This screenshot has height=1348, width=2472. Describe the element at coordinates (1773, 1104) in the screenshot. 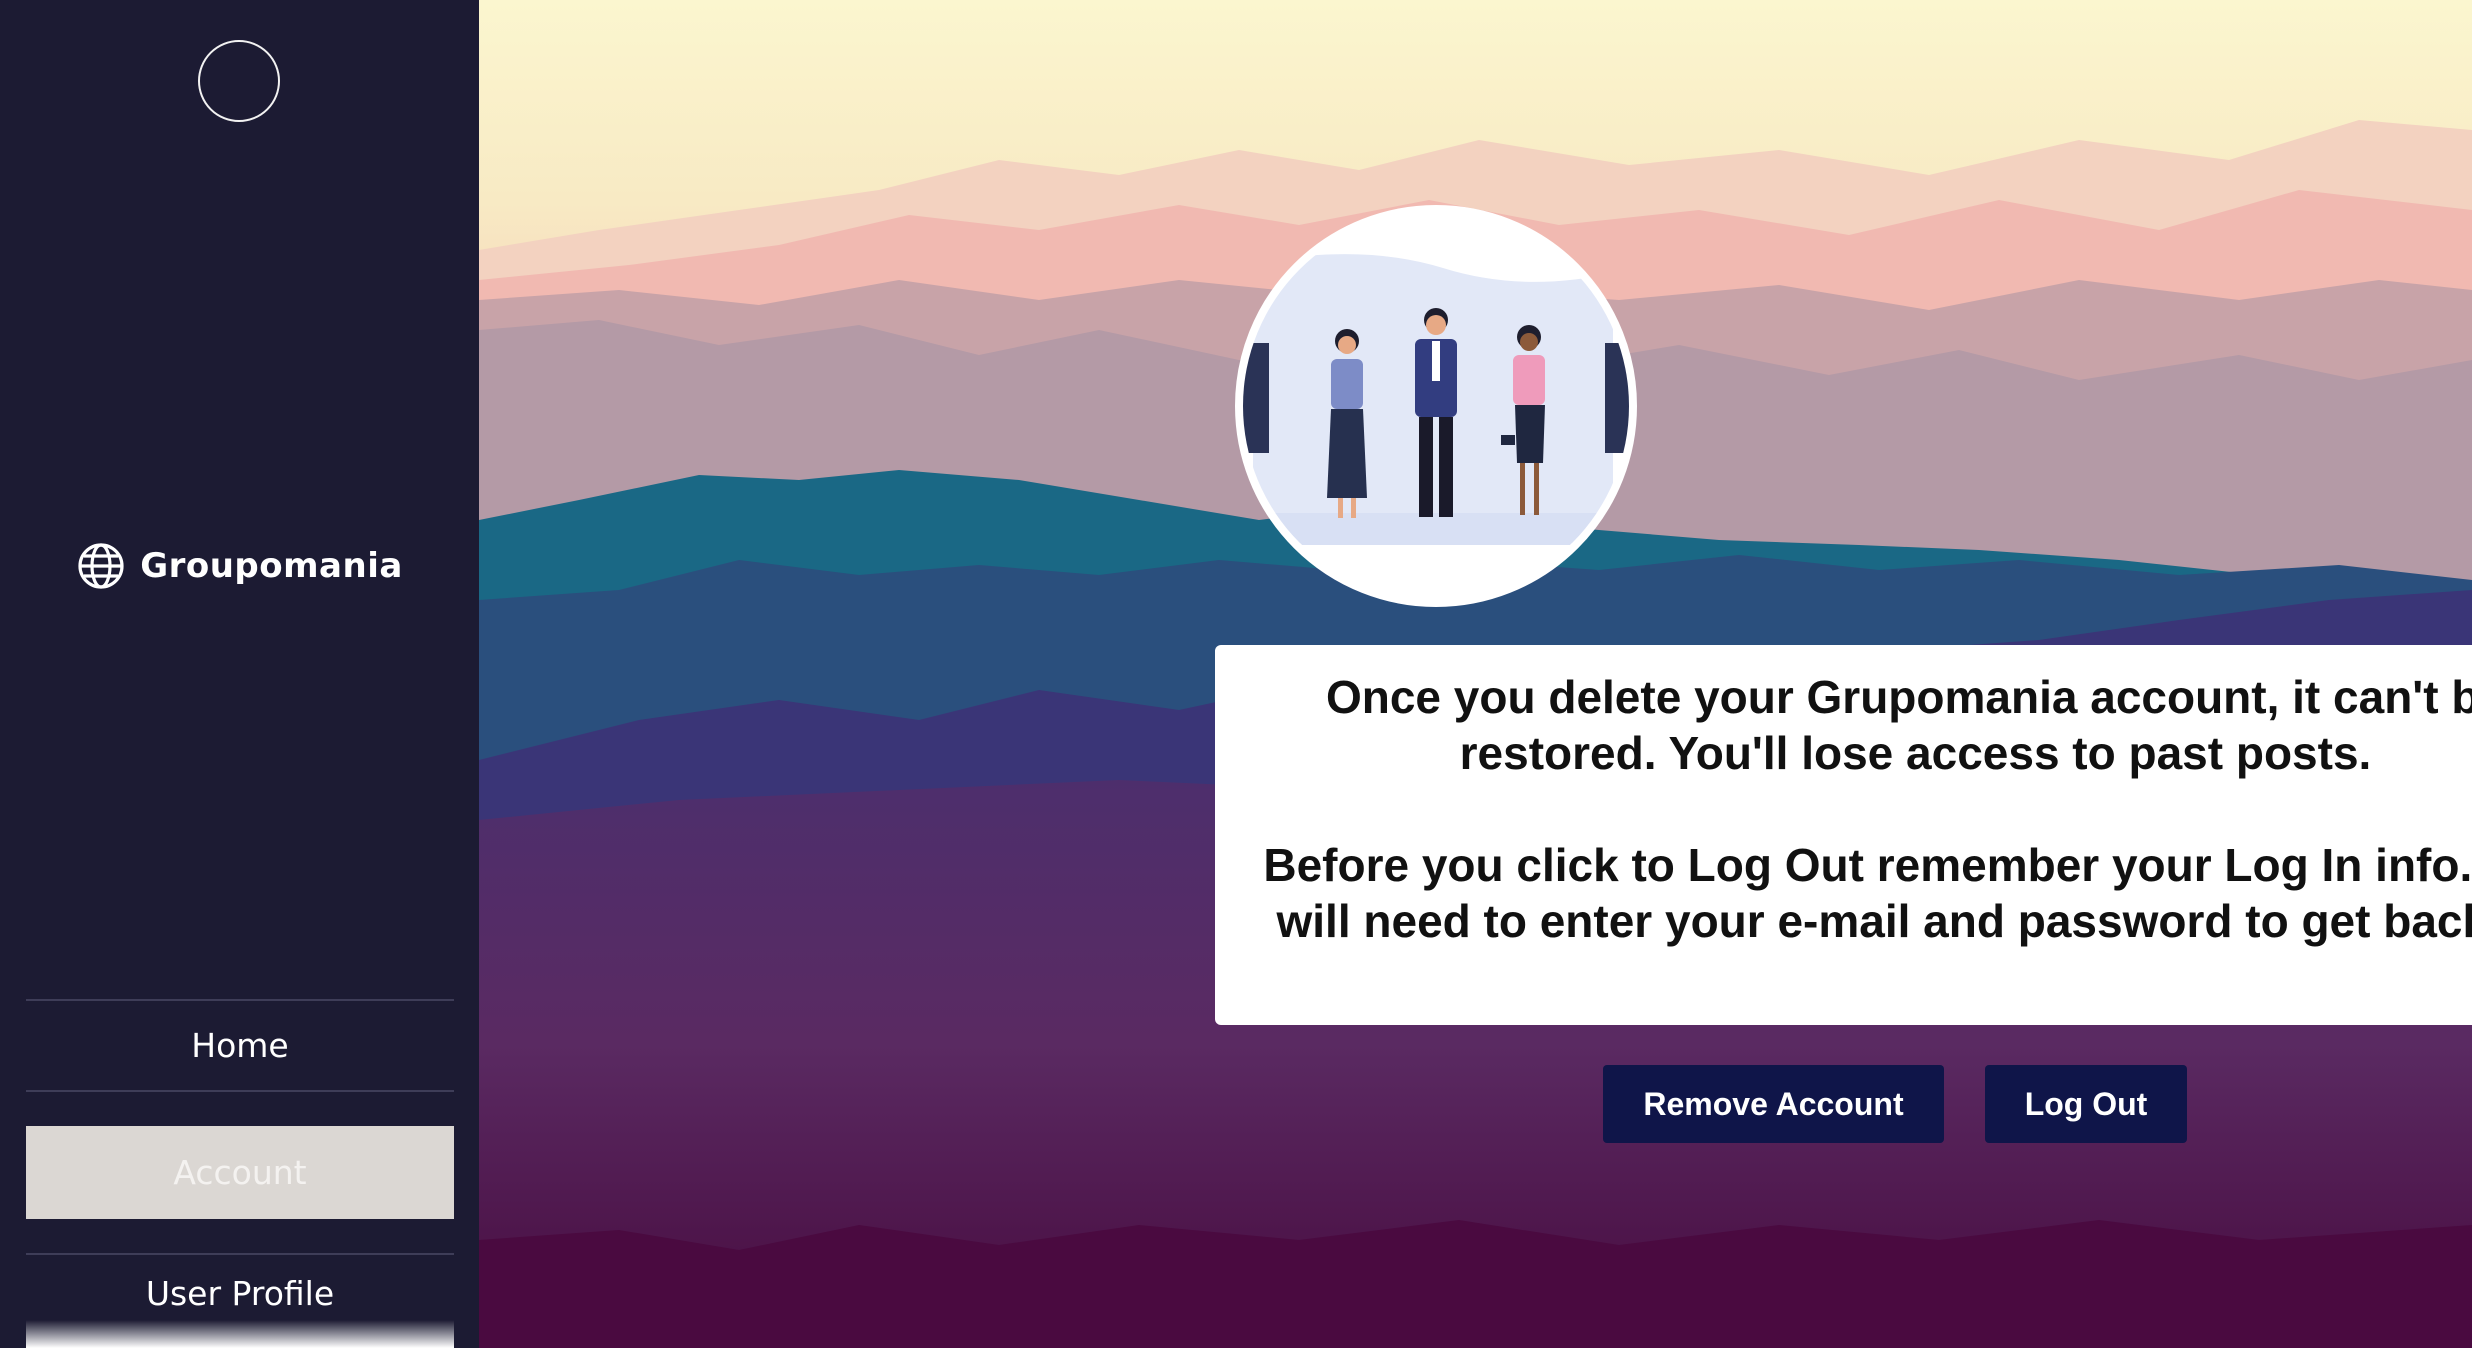

I see `remove-account-button: Remove Account` at that location.